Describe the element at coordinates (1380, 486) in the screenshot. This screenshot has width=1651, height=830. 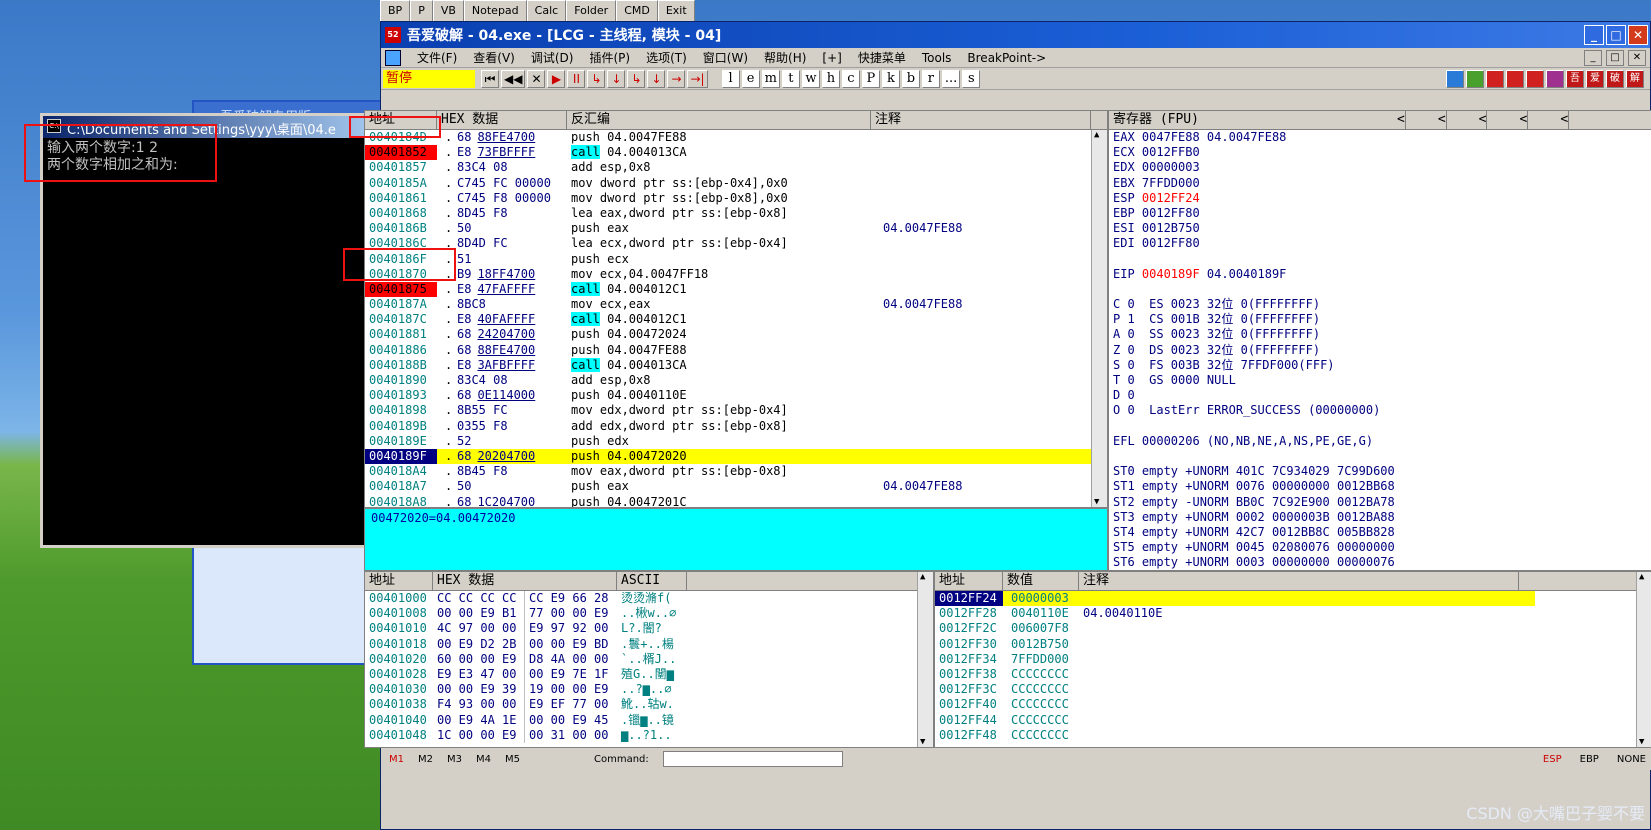
I see `register-line: ST1 empty +UNORM 0076 00000000 0012BB68` at that location.